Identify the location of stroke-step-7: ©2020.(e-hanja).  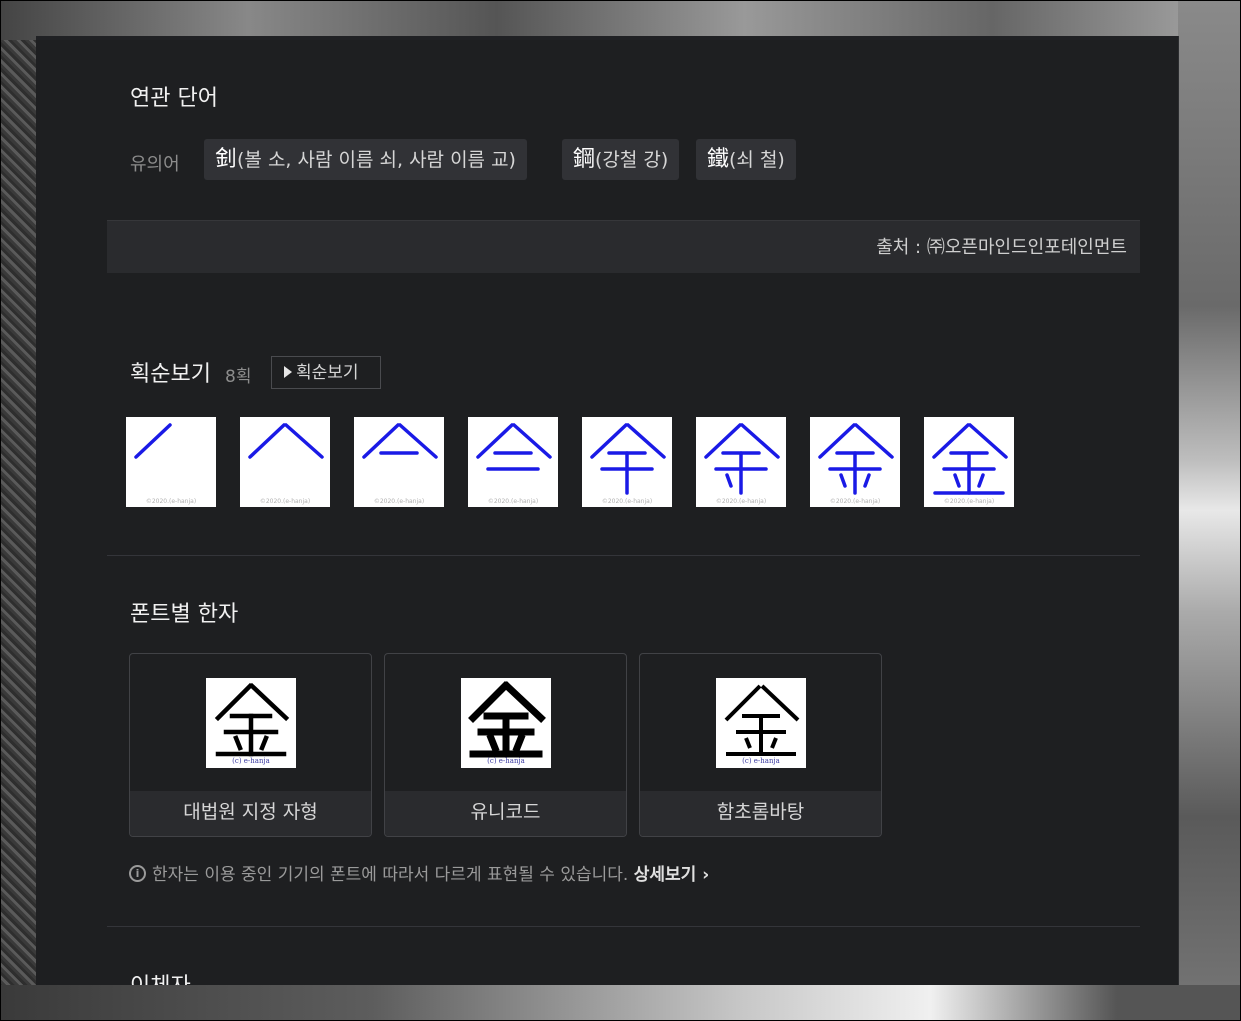
(855, 462).